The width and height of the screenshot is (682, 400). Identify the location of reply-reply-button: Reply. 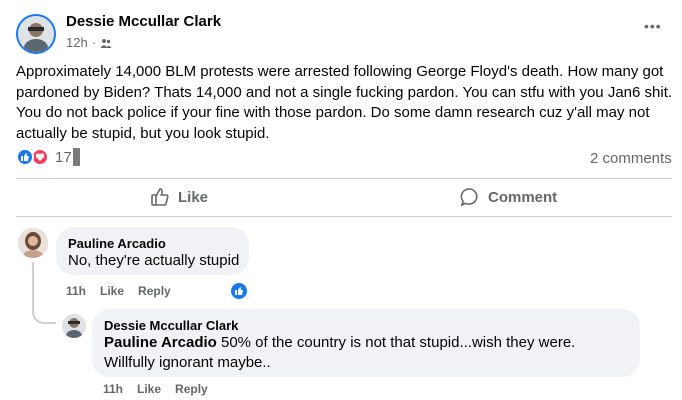
(191, 389).